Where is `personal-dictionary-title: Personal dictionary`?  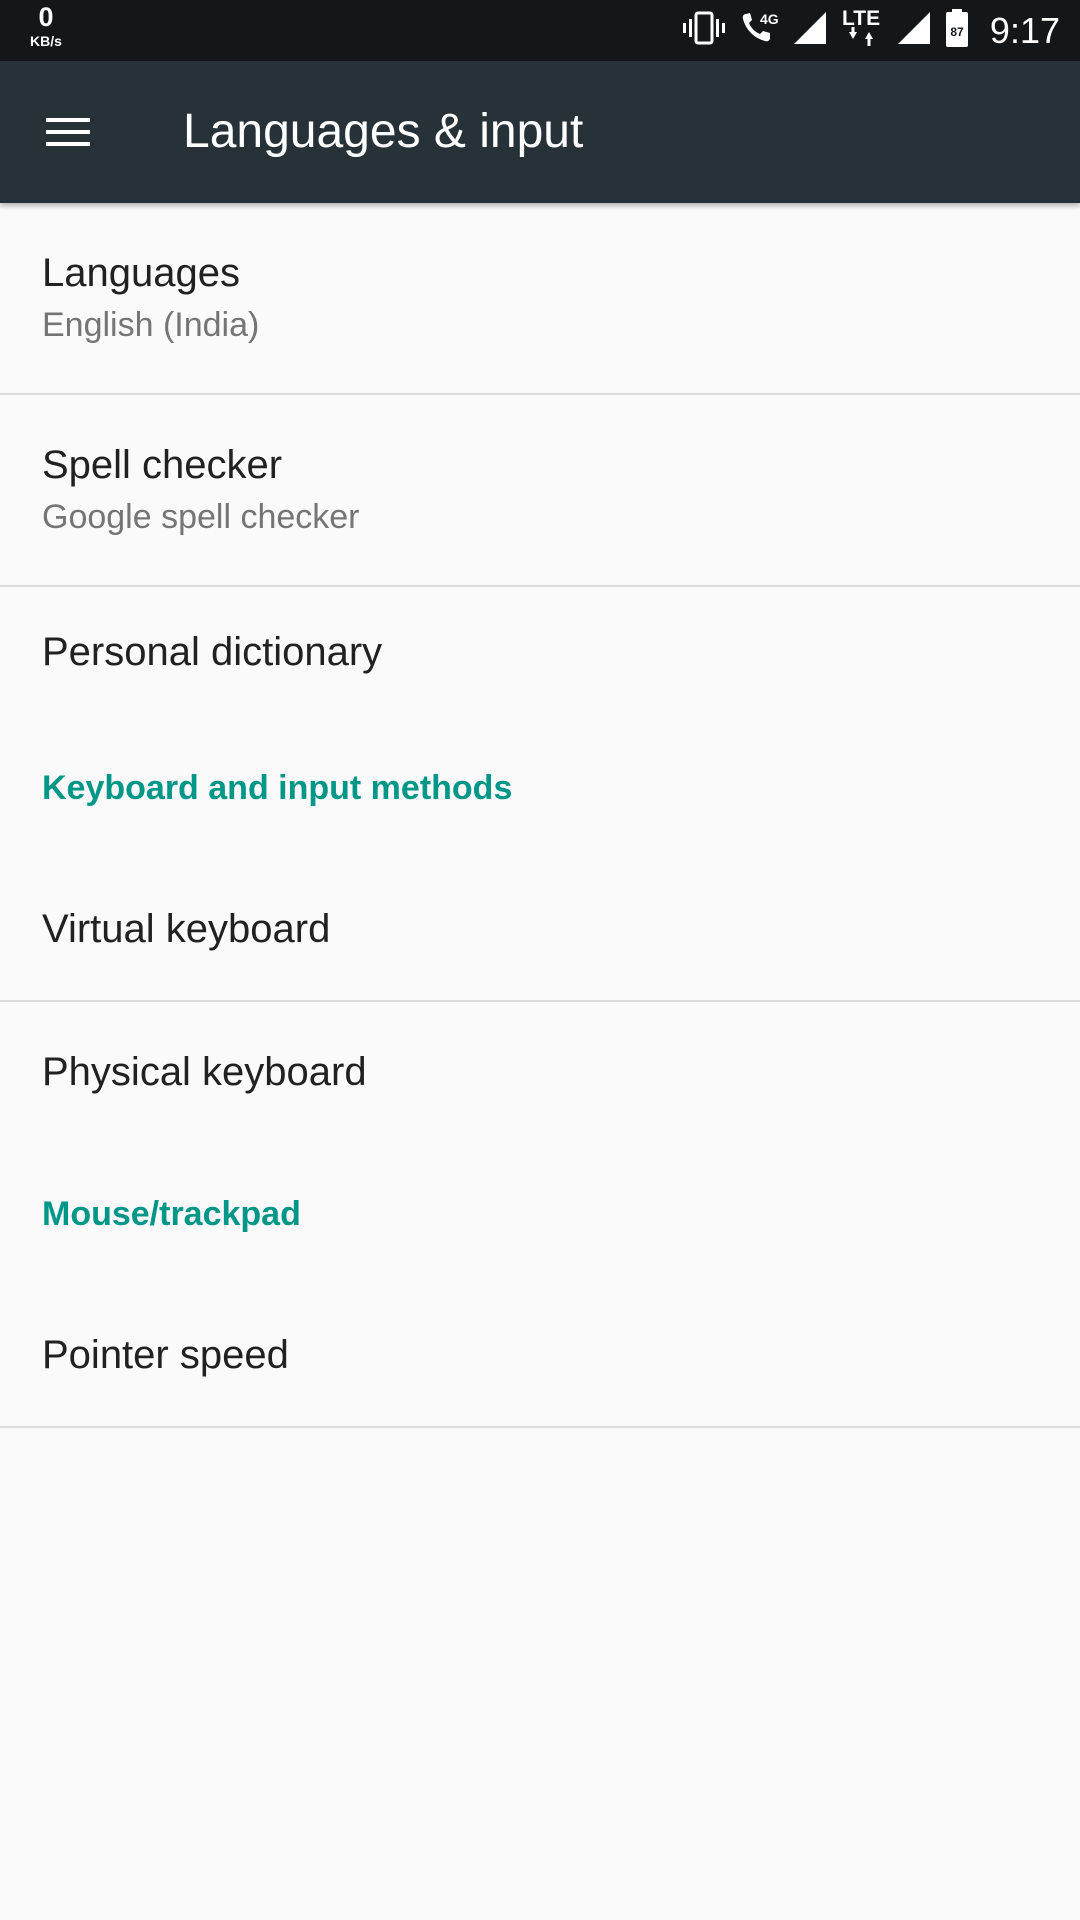 personal-dictionary-title: Personal dictionary is located at coordinates (212, 651).